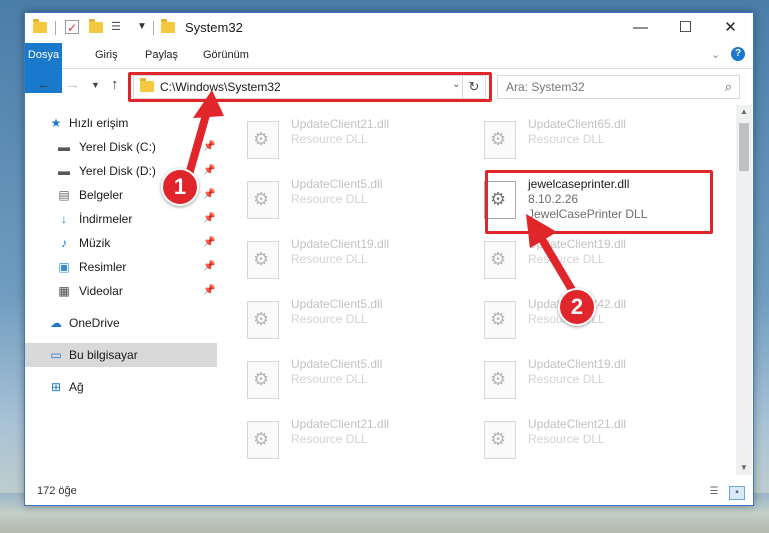  What do you see at coordinates (101, 291) in the screenshot?
I see `sidebar-item-label: Videolar` at bounding box center [101, 291].